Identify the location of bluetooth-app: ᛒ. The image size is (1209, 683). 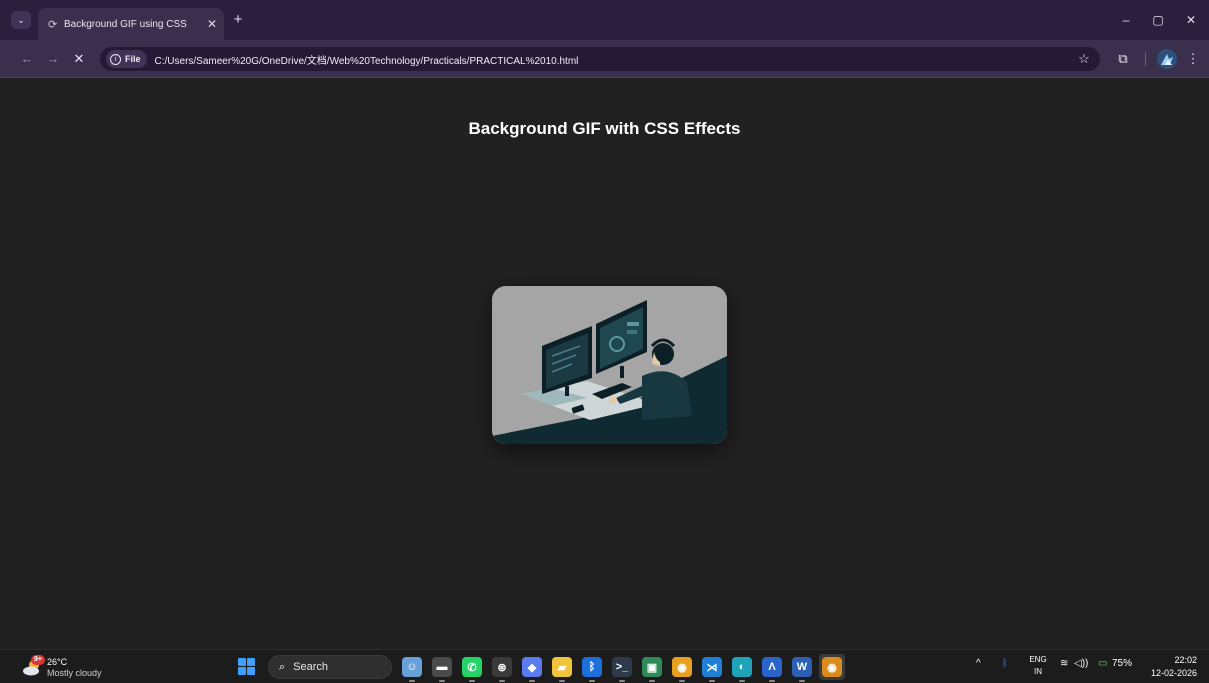
(592, 669).